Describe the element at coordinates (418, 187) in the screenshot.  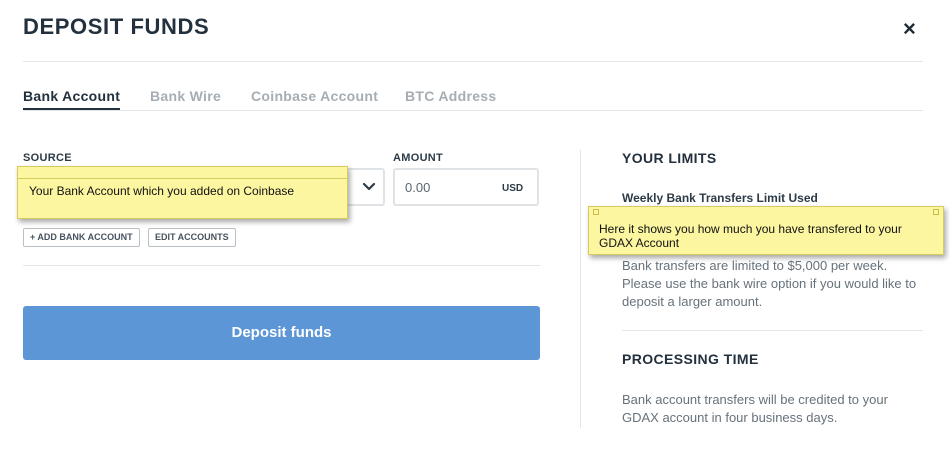
I see `amount-value: 0.00` at that location.